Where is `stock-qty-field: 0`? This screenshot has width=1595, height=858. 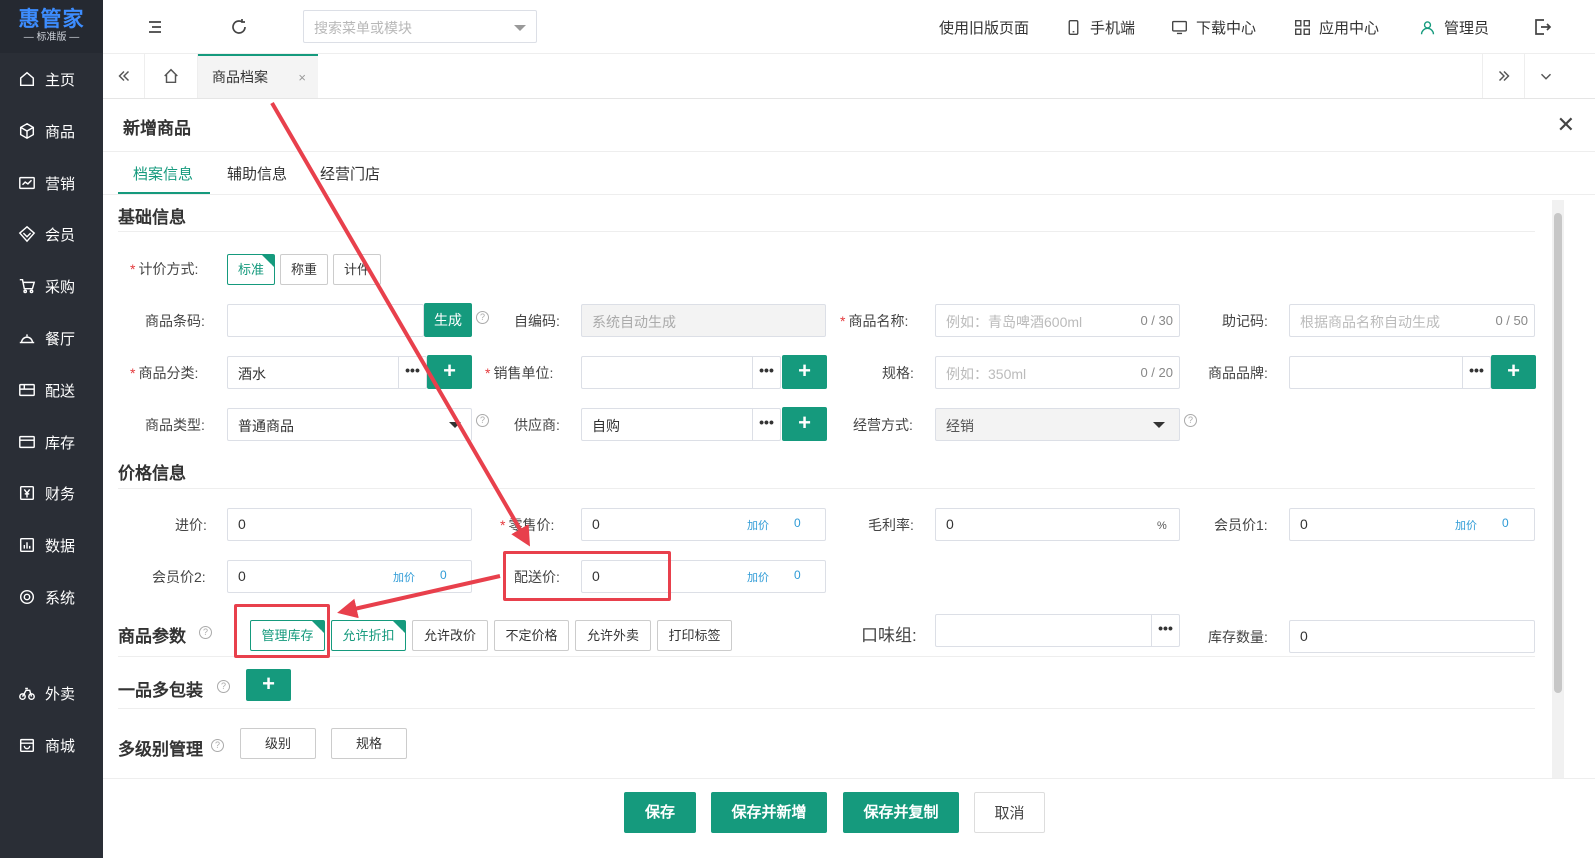 stock-qty-field: 0 is located at coordinates (1412, 636).